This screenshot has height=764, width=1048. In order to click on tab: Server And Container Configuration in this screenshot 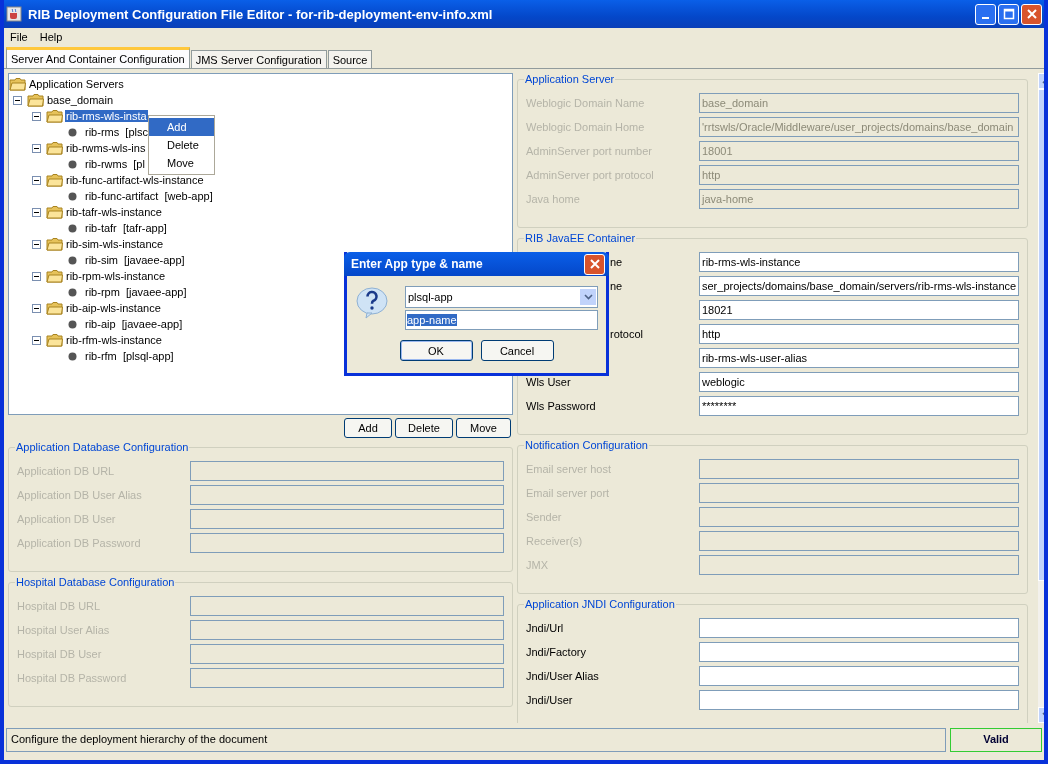, I will do `click(98, 57)`.